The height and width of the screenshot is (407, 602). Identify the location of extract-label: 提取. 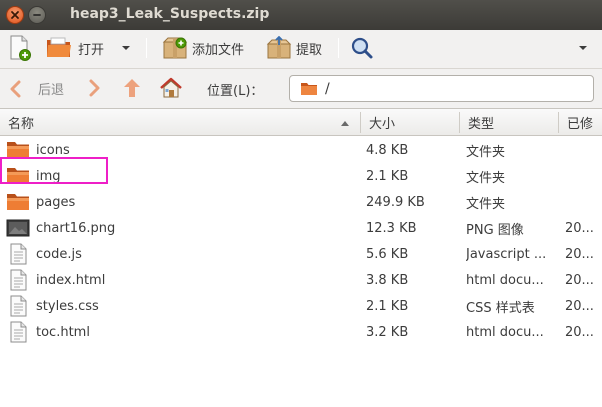
(309, 50).